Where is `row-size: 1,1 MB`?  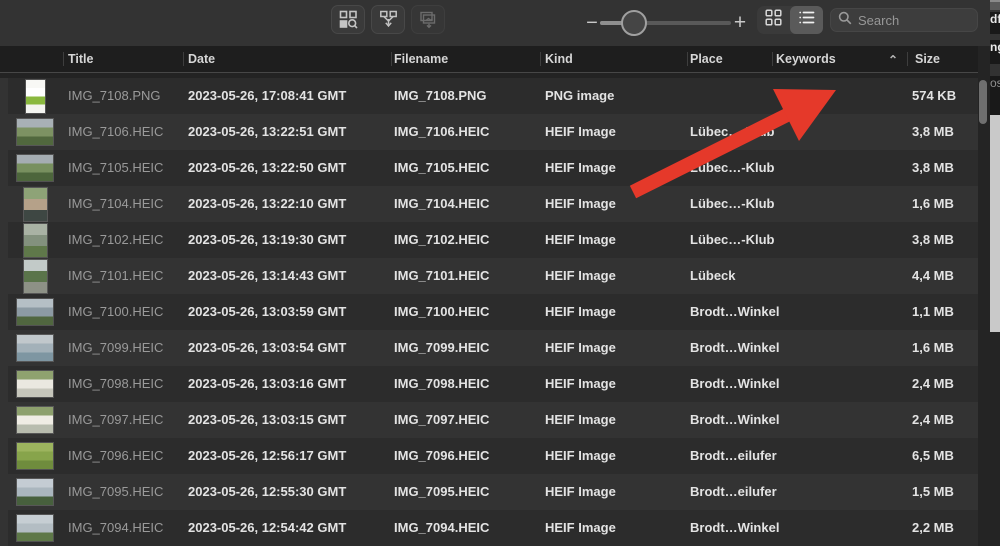
row-size: 1,1 MB is located at coordinates (933, 311).